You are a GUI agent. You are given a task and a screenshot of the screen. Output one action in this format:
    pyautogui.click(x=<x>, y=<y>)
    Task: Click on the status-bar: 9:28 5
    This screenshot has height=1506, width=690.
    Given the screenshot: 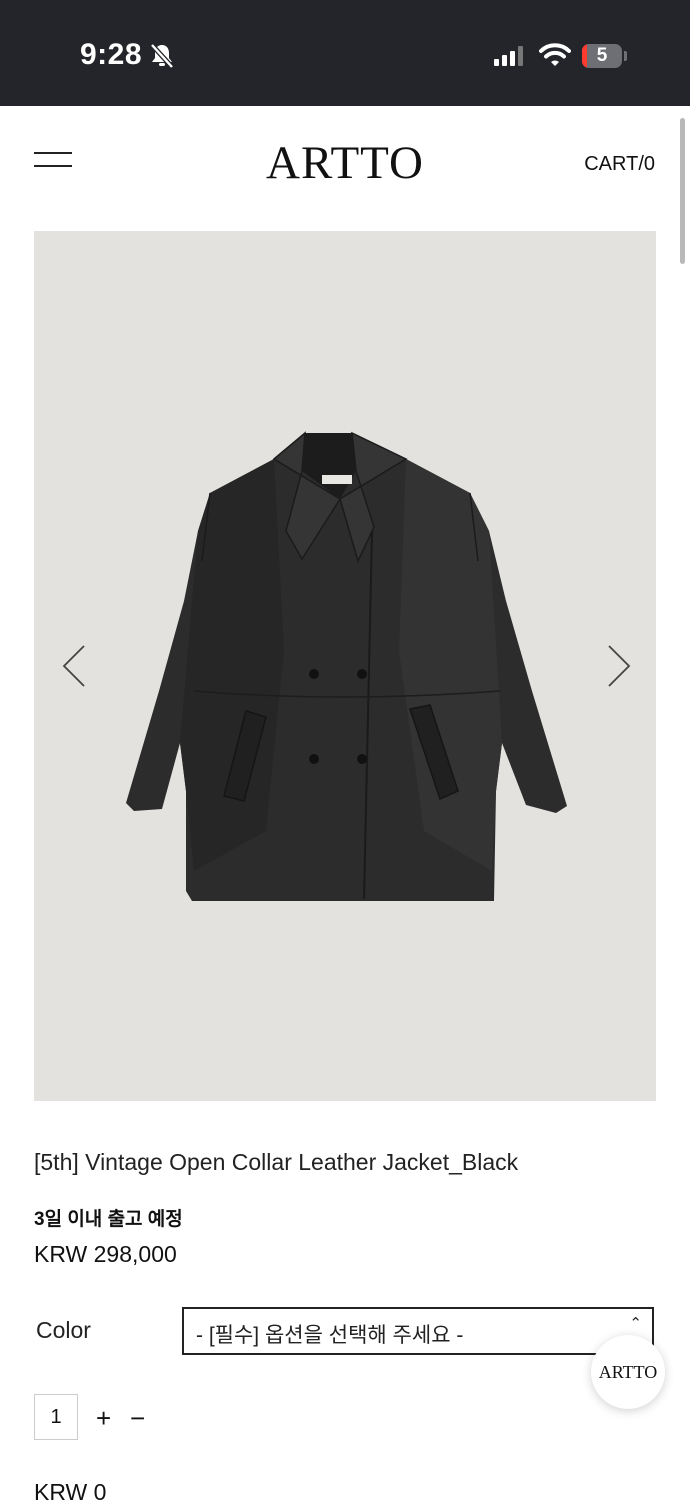 What is the action you would take?
    pyautogui.click(x=345, y=53)
    